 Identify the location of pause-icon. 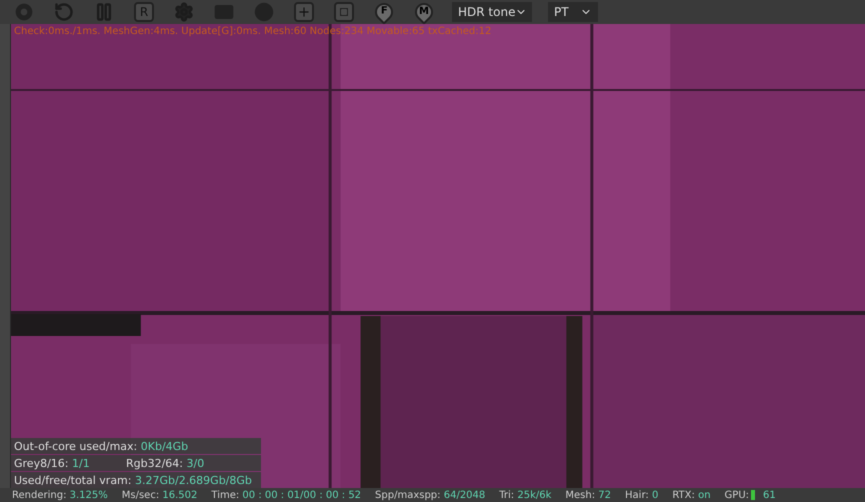
(104, 12).